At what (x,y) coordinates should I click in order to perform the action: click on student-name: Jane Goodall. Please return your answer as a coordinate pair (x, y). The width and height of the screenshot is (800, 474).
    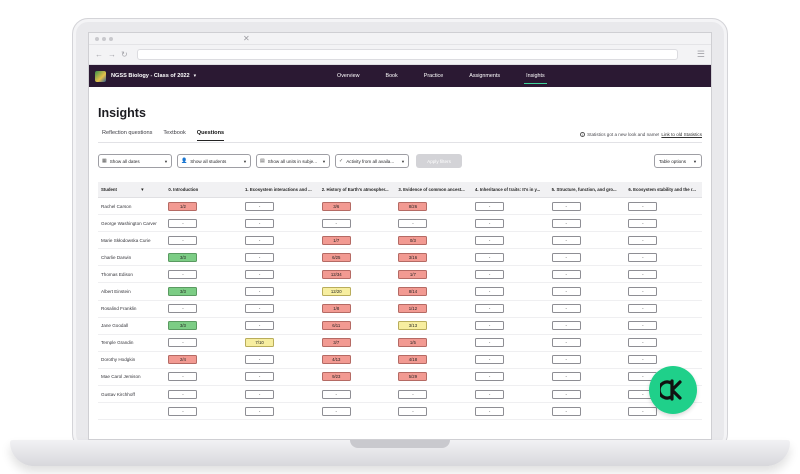
    Looking at the image, I should click on (131, 325).